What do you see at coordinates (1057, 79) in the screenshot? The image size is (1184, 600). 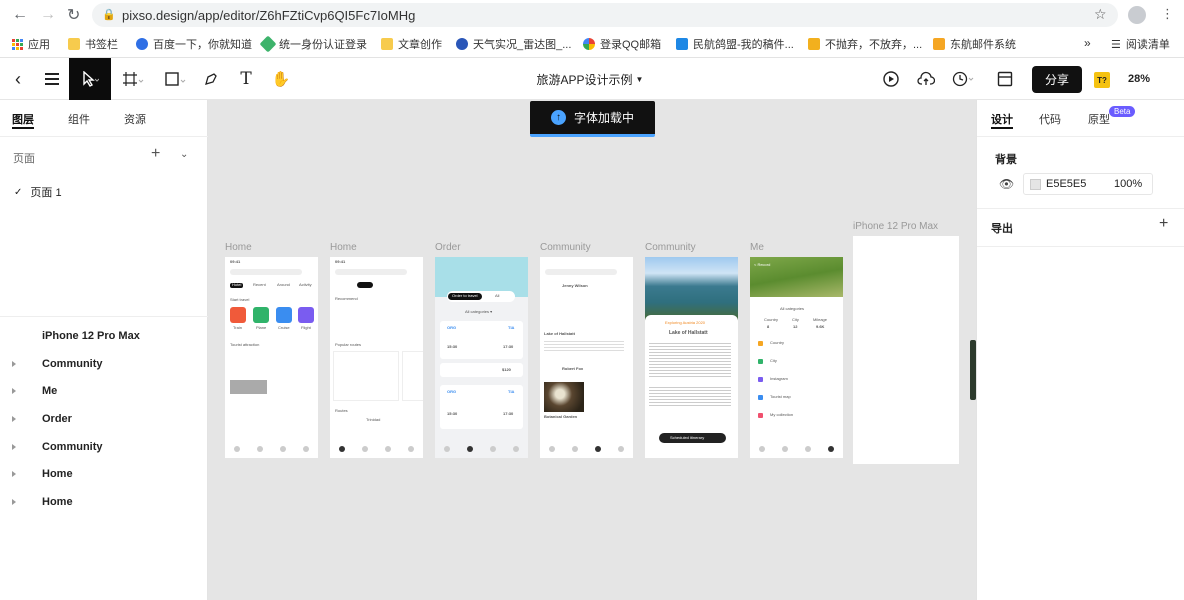 I see `share-button: 分享` at bounding box center [1057, 79].